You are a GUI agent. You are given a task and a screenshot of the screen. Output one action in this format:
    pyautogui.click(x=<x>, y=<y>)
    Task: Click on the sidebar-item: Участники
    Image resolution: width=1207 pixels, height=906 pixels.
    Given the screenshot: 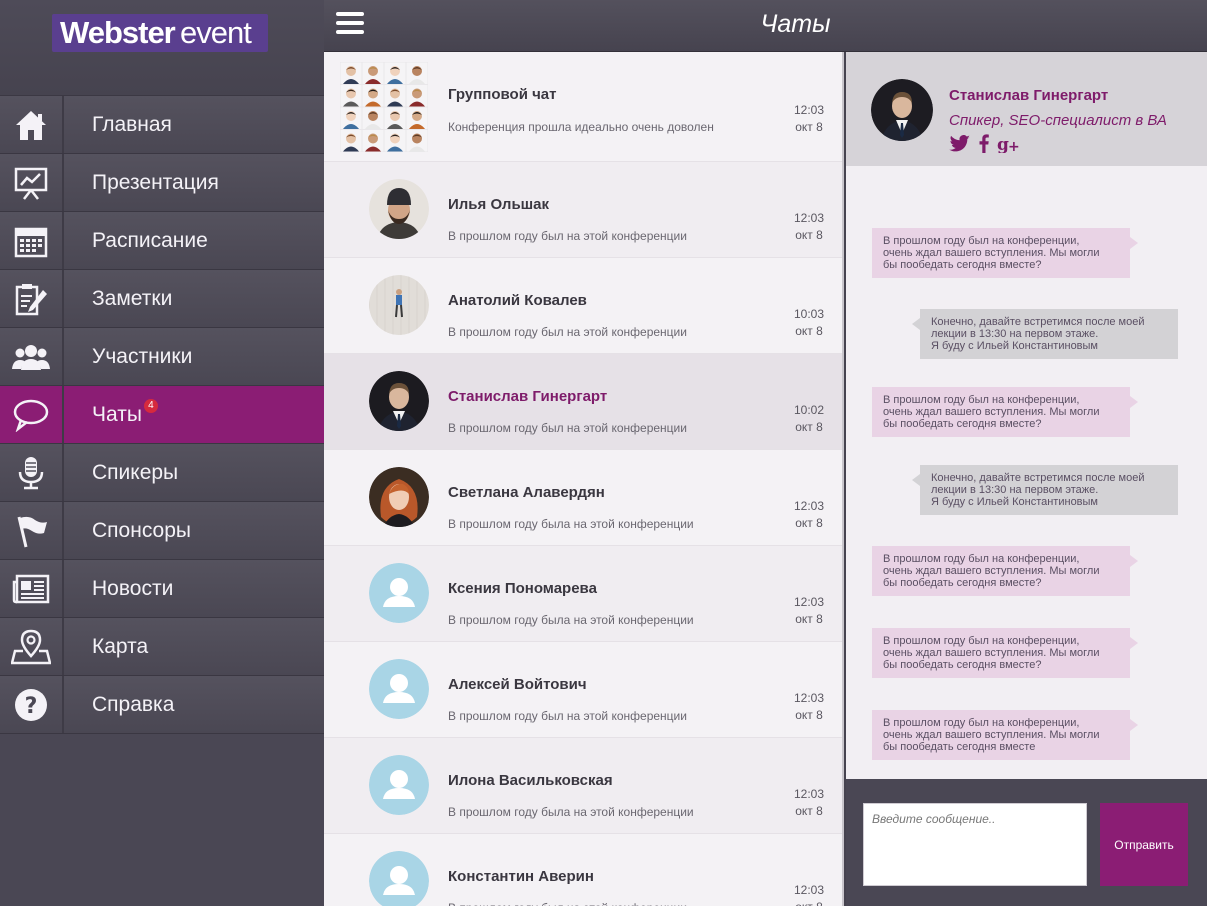 What is the action you would take?
    pyautogui.click(x=162, y=357)
    